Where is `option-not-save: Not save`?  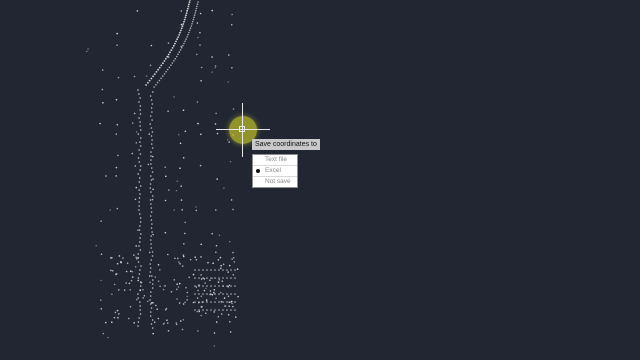
option-not-save: Not save is located at coordinates (275, 182).